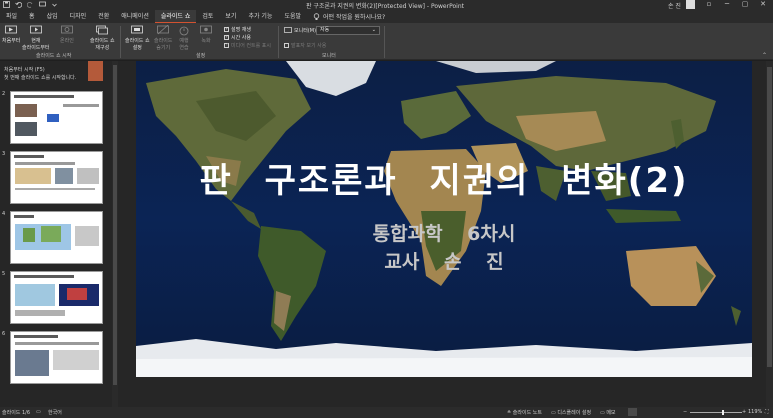 This screenshot has height=418, width=773. Describe the element at coordinates (230, 16) in the screenshot. I see `tab-view: 보기` at that location.